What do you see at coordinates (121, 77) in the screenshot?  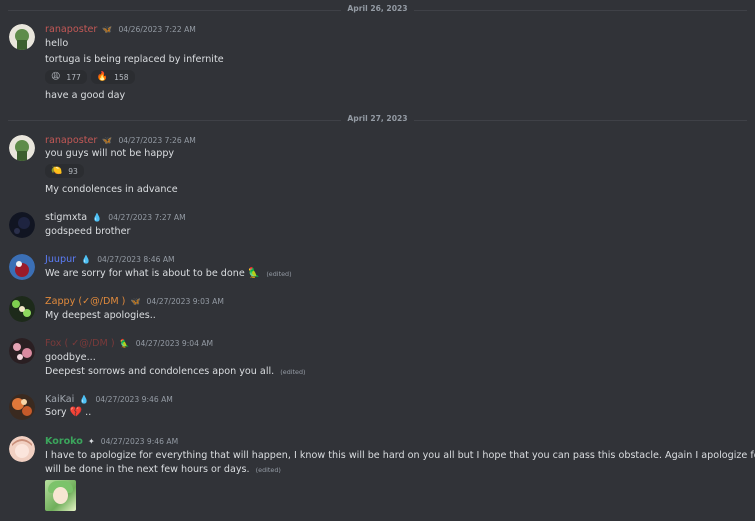 I see `reaction-count: 158` at bounding box center [121, 77].